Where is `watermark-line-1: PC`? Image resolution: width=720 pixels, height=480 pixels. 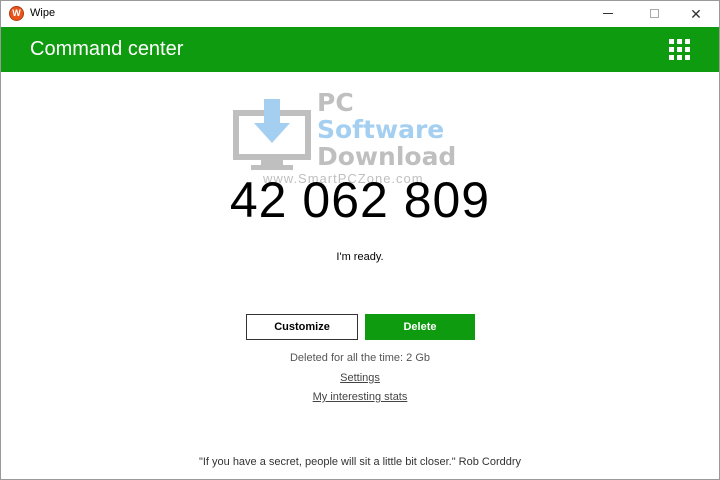
watermark-line-1: PC is located at coordinates (335, 102).